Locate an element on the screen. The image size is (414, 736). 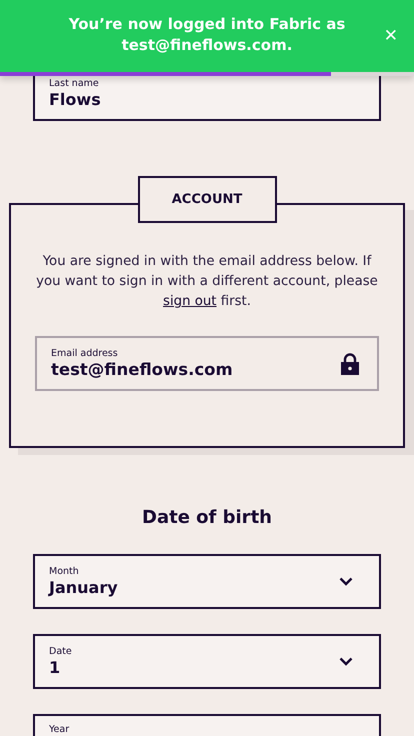
select-field: Month January is located at coordinates (207, 581).